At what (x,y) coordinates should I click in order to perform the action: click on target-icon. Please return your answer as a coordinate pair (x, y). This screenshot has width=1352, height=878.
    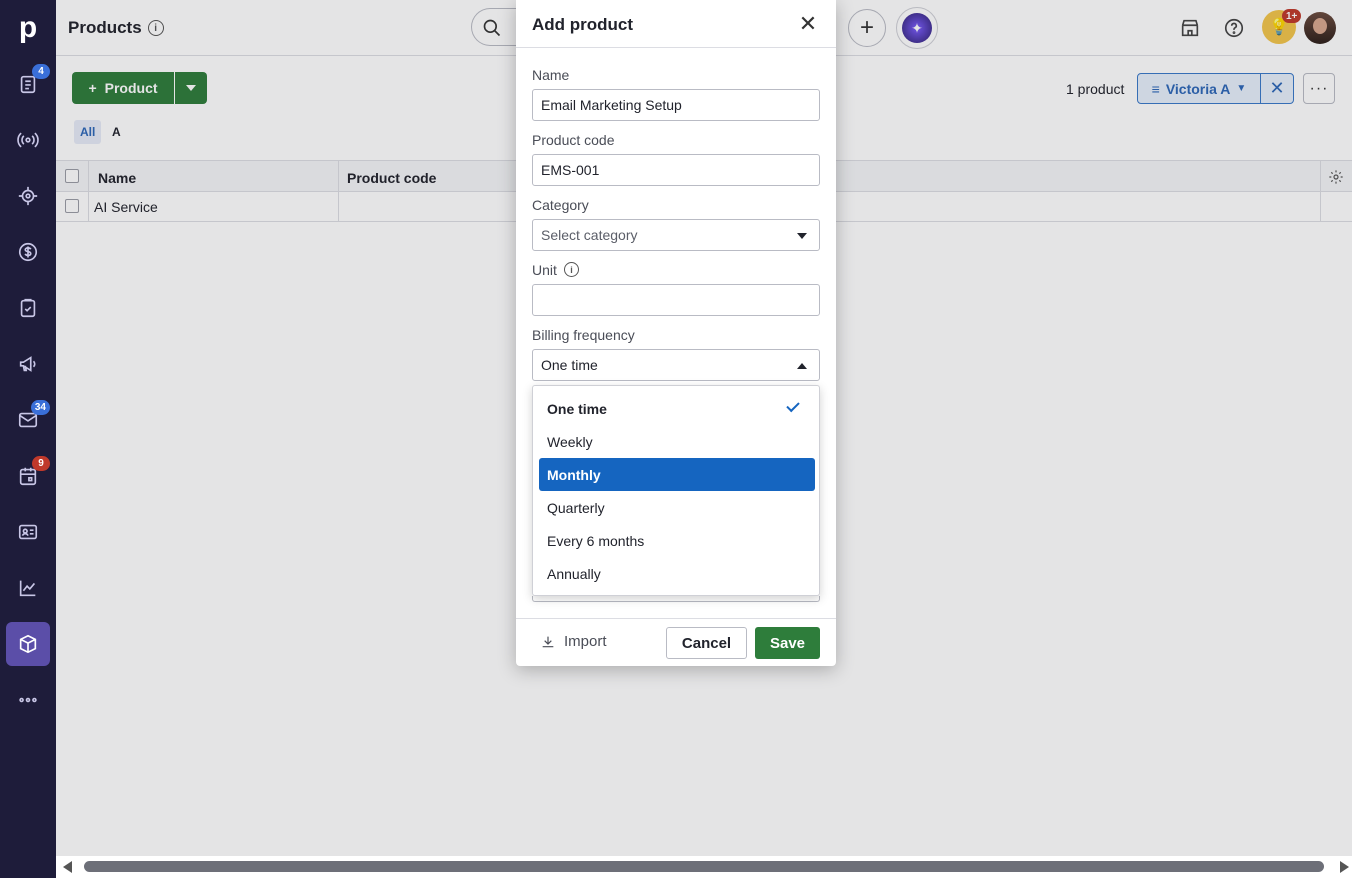
    Looking at the image, I should click on (28, 196).